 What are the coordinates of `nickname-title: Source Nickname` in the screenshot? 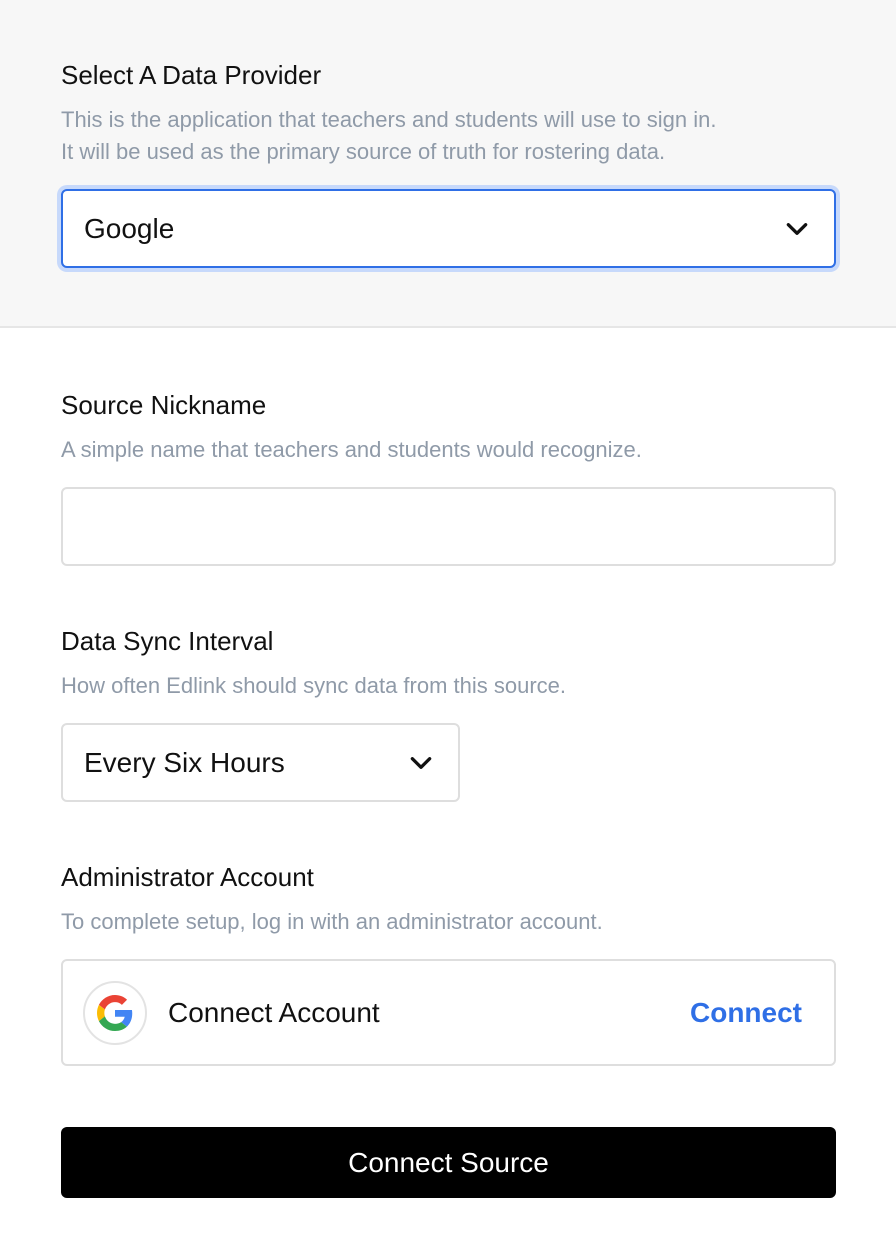 It's located at (164, 405).